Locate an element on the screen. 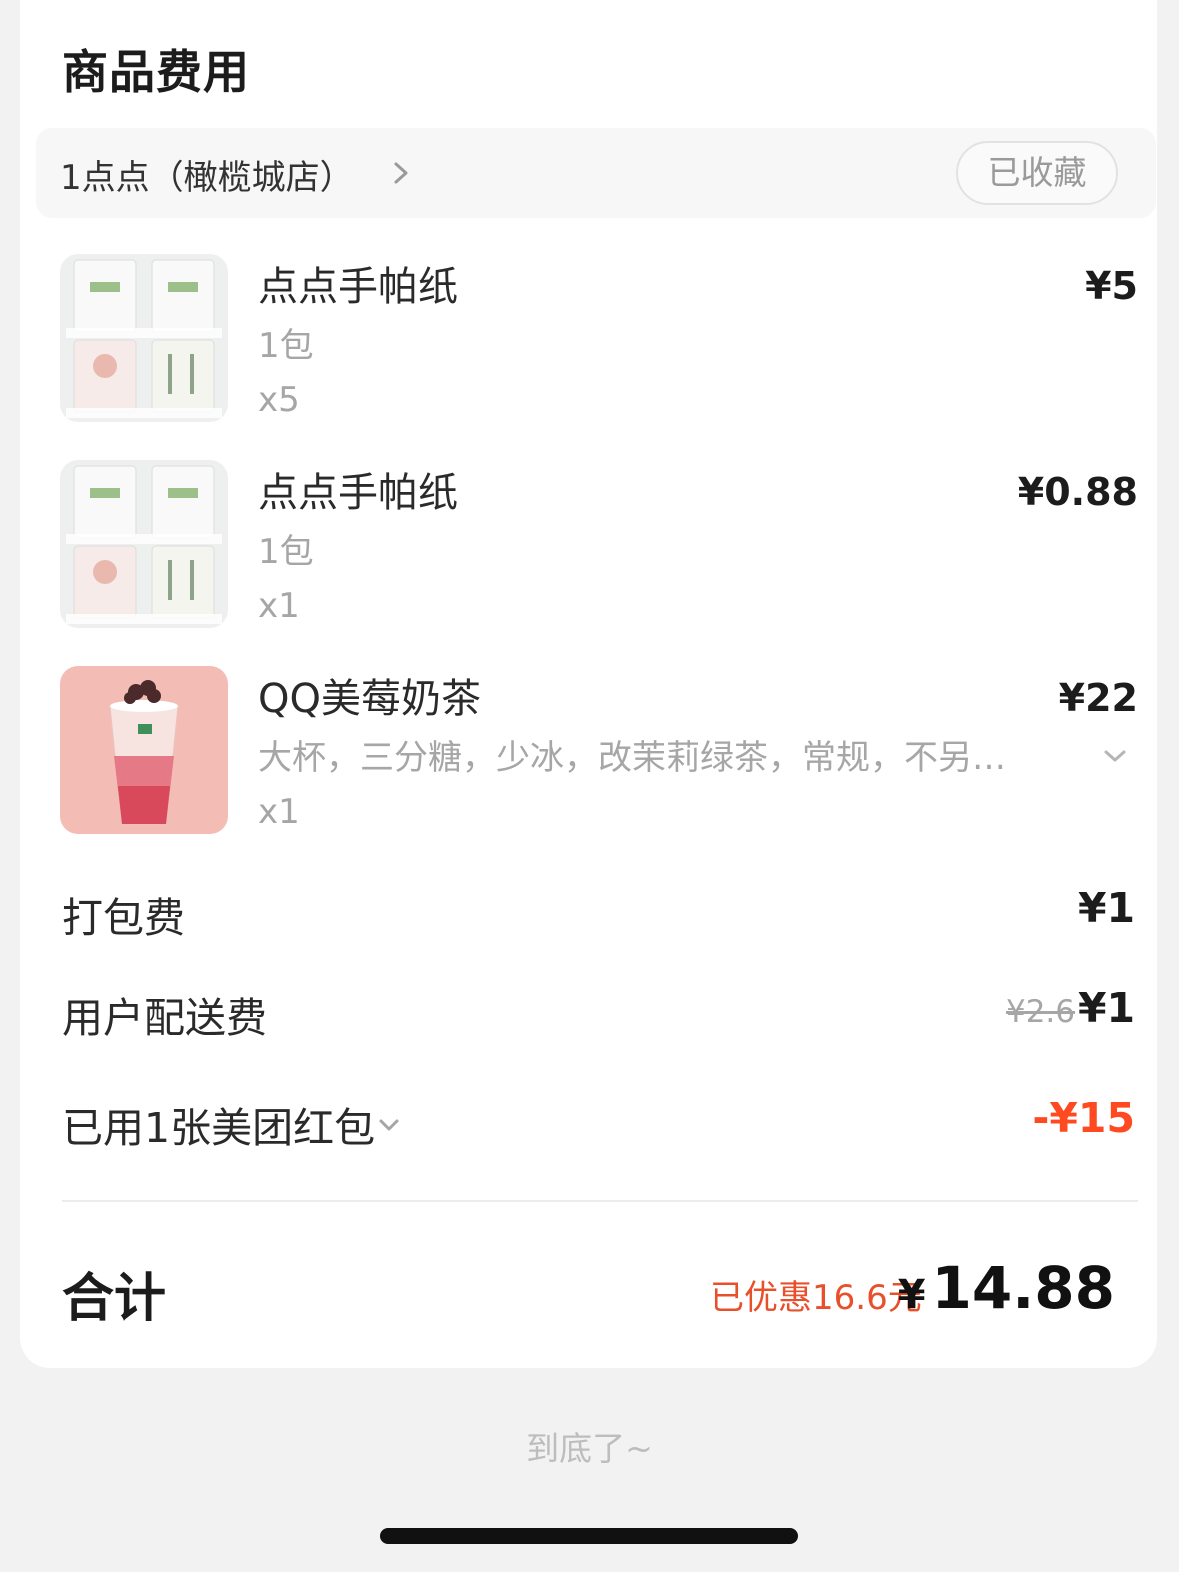  delivery-fee-original: ¥2.6 is located at coordinates (1040, 1012).